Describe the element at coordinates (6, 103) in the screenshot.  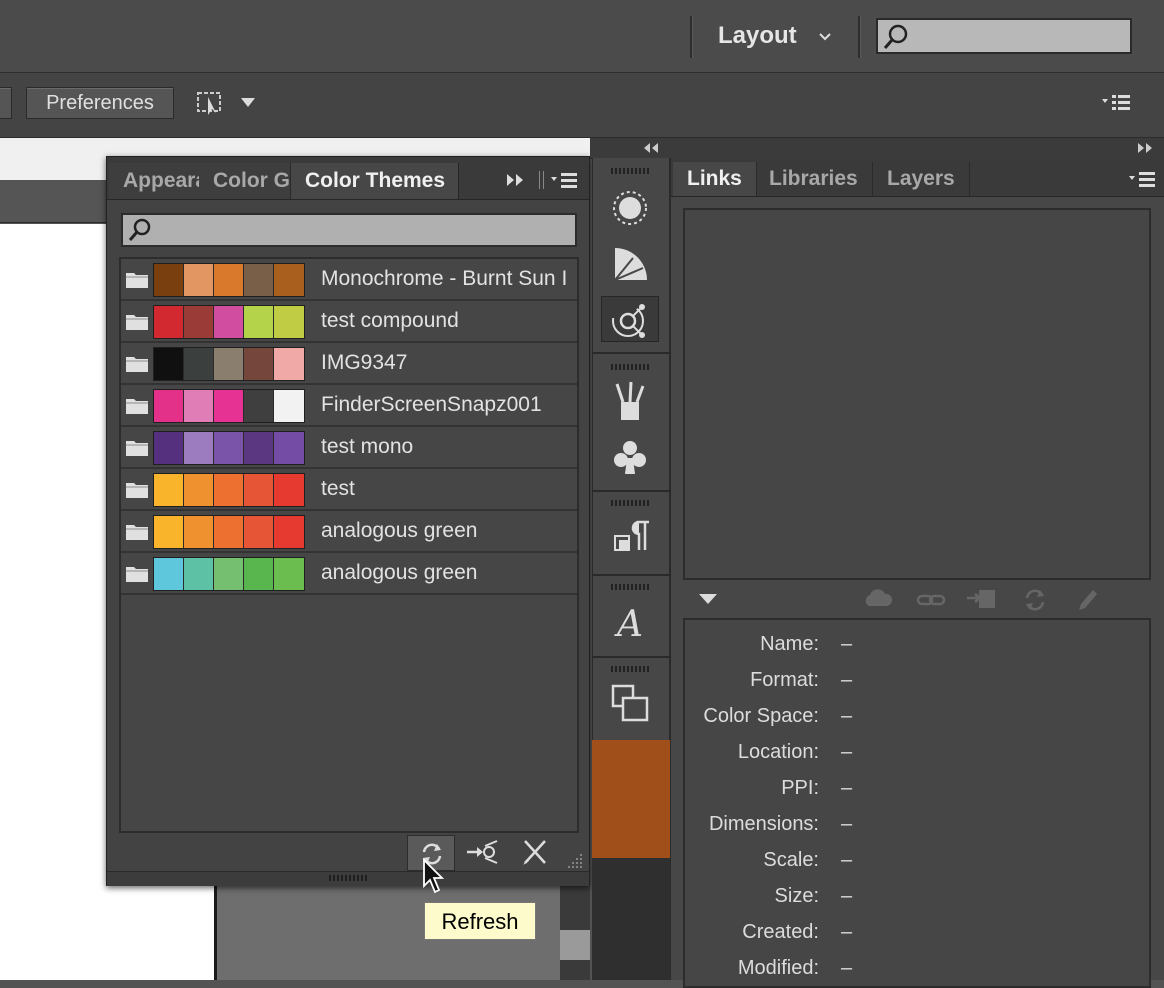
I see `toolbar-button-partial` at that location.